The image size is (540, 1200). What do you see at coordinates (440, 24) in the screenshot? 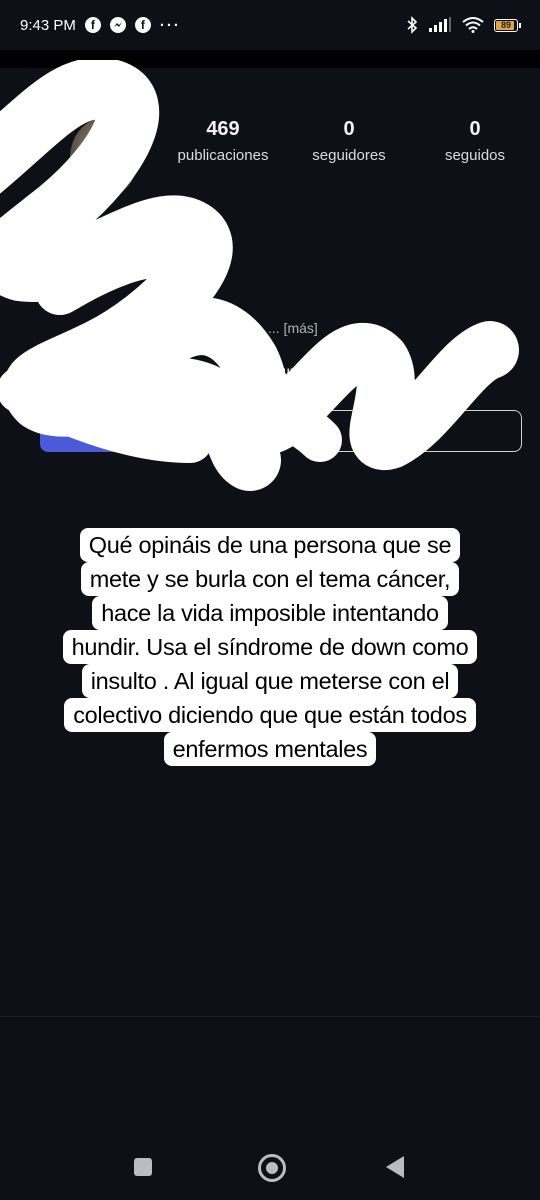
I see `signal-icon` at bounding box center [440, 24].